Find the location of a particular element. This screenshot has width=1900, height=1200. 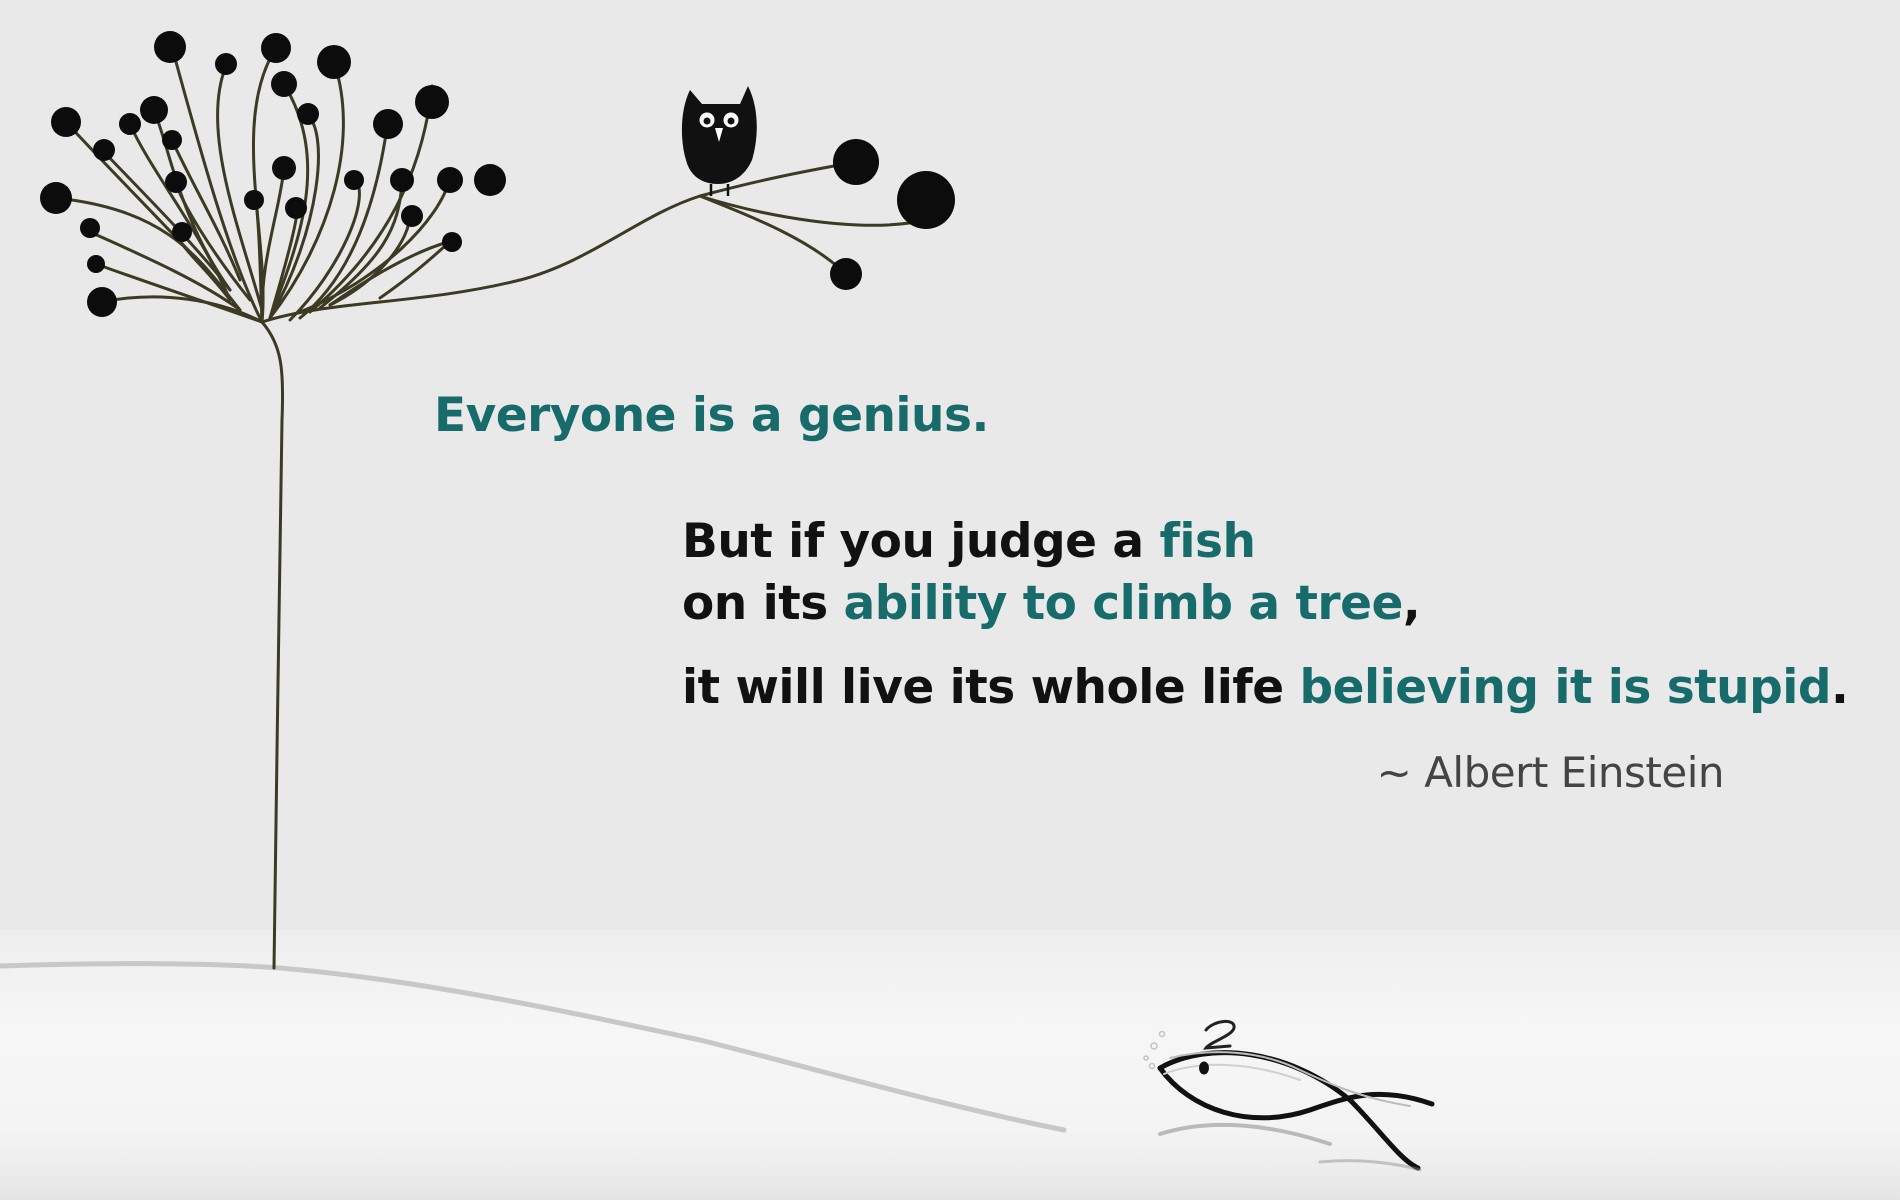

quote-line-1: But if you judge a fish is located at coordinates (969, 541).